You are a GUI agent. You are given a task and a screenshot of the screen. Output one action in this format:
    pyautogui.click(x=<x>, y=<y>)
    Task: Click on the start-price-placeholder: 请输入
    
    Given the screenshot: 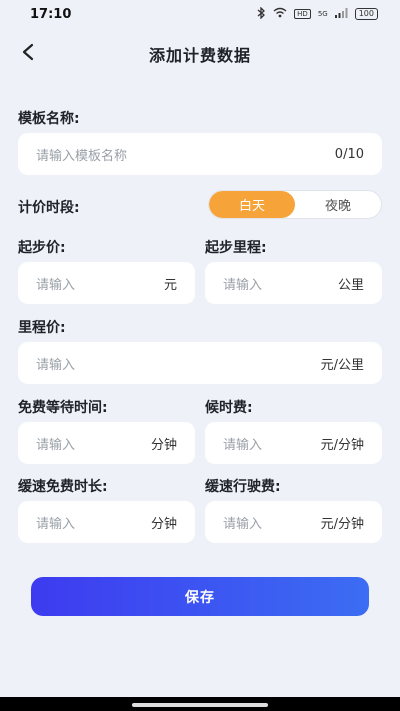 What is the action you would take?
    pyautogui.click(x=56, y=285)
    